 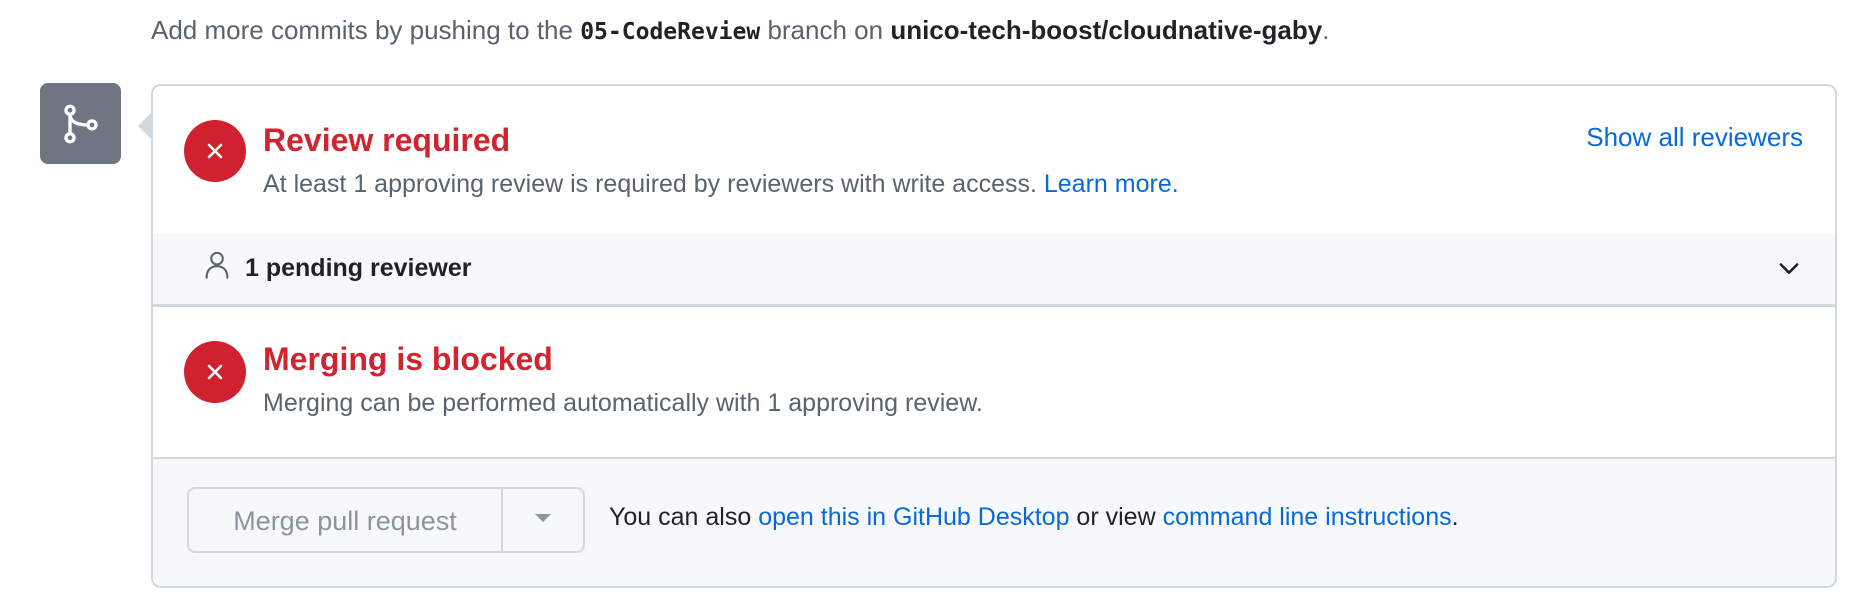 I want to click on merge-button-group: Merge pull request, so click(x=386, y=520).